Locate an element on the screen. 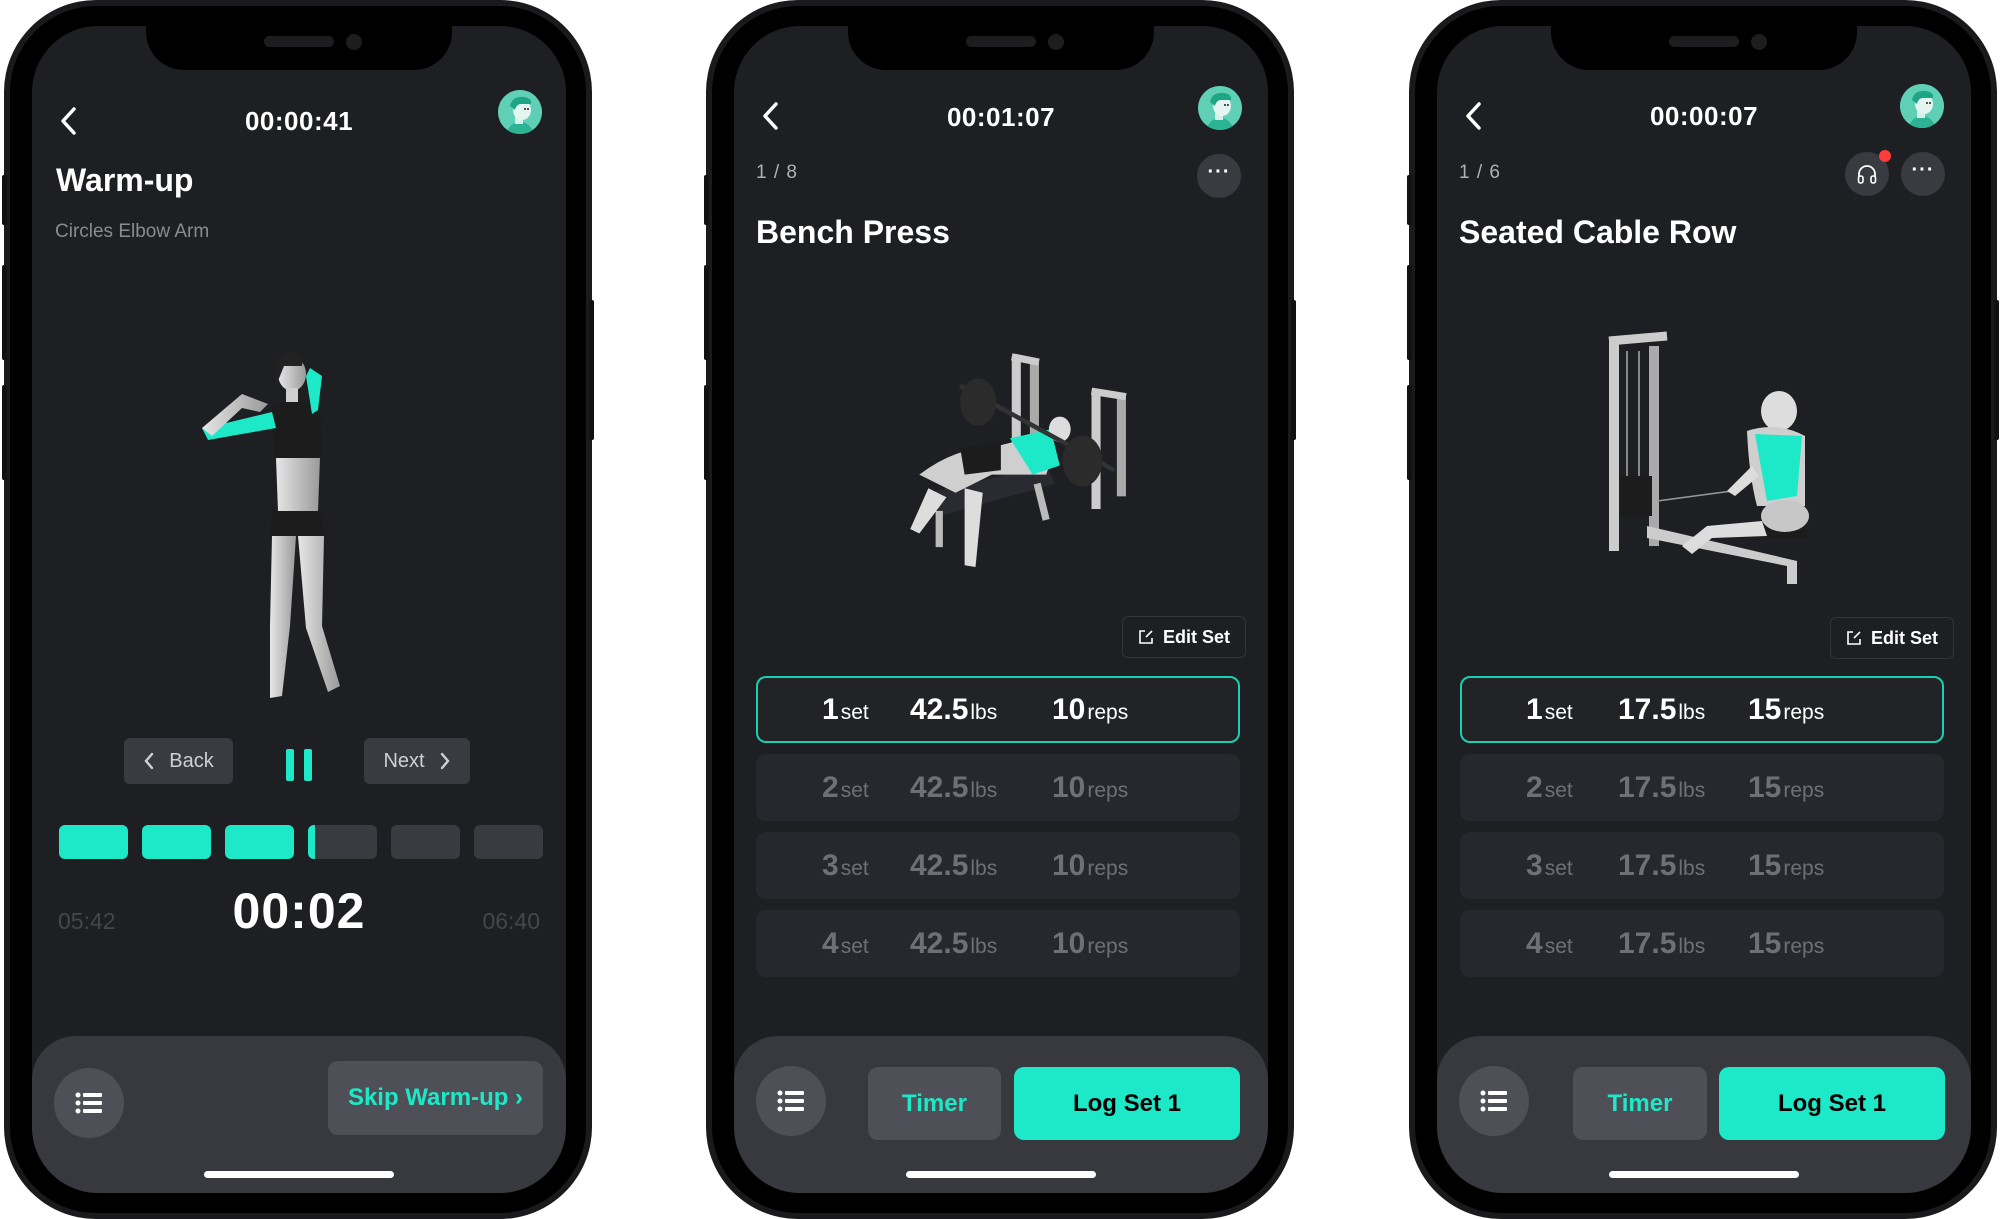 The height and width of the screenshot is (1219, 2000). back-button: Back is located at coordinates (178, 761).